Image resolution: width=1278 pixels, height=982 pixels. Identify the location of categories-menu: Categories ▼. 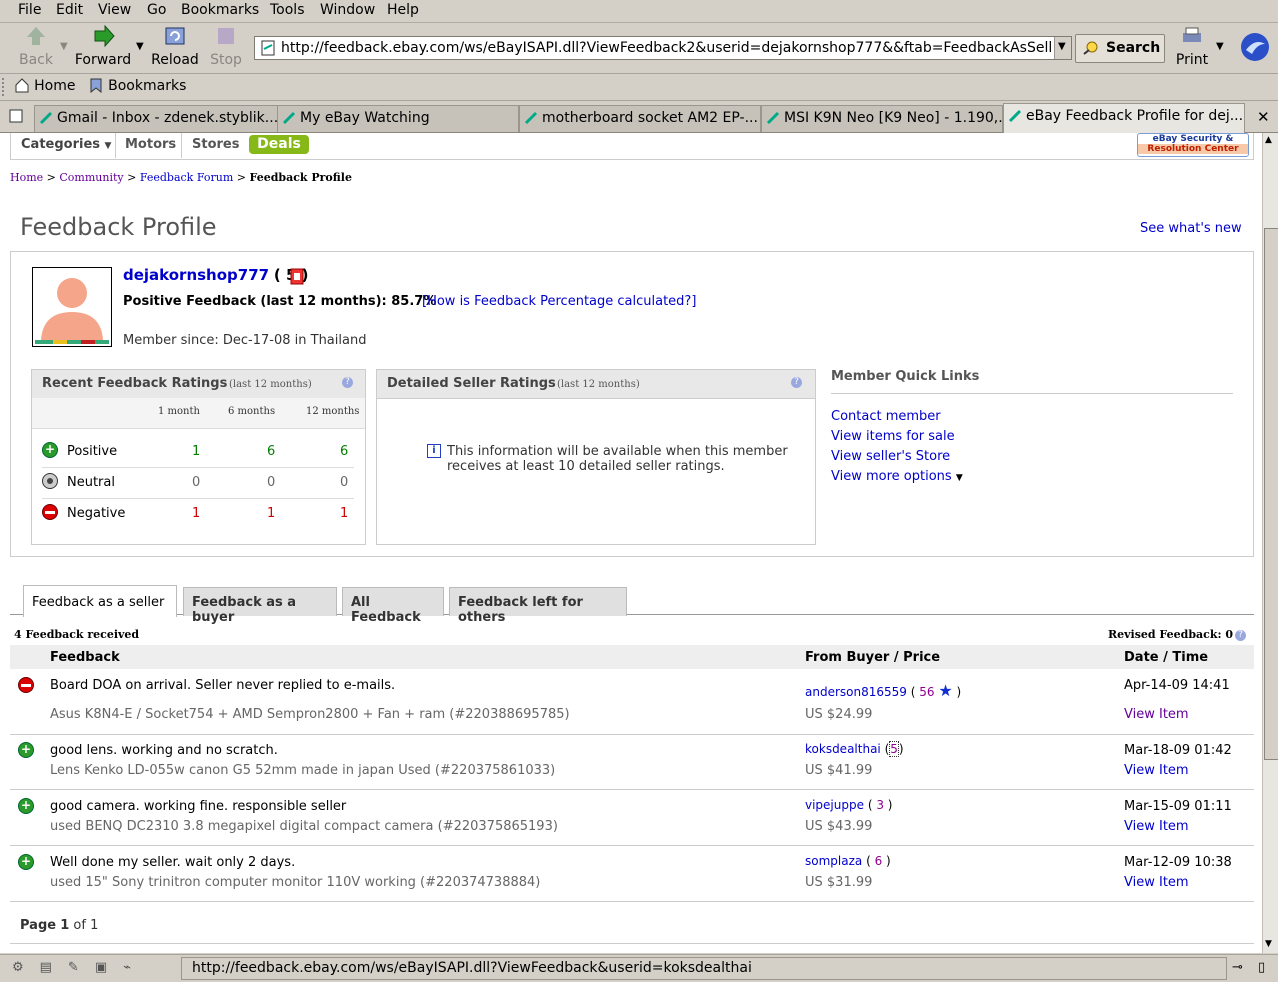
(66, 144).